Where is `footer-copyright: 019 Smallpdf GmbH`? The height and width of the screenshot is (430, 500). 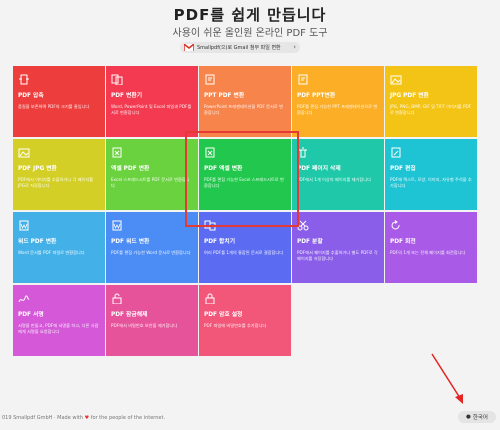 footer-copyright: 019 Smallpdf GmbH is located at coordinates (27, 418).